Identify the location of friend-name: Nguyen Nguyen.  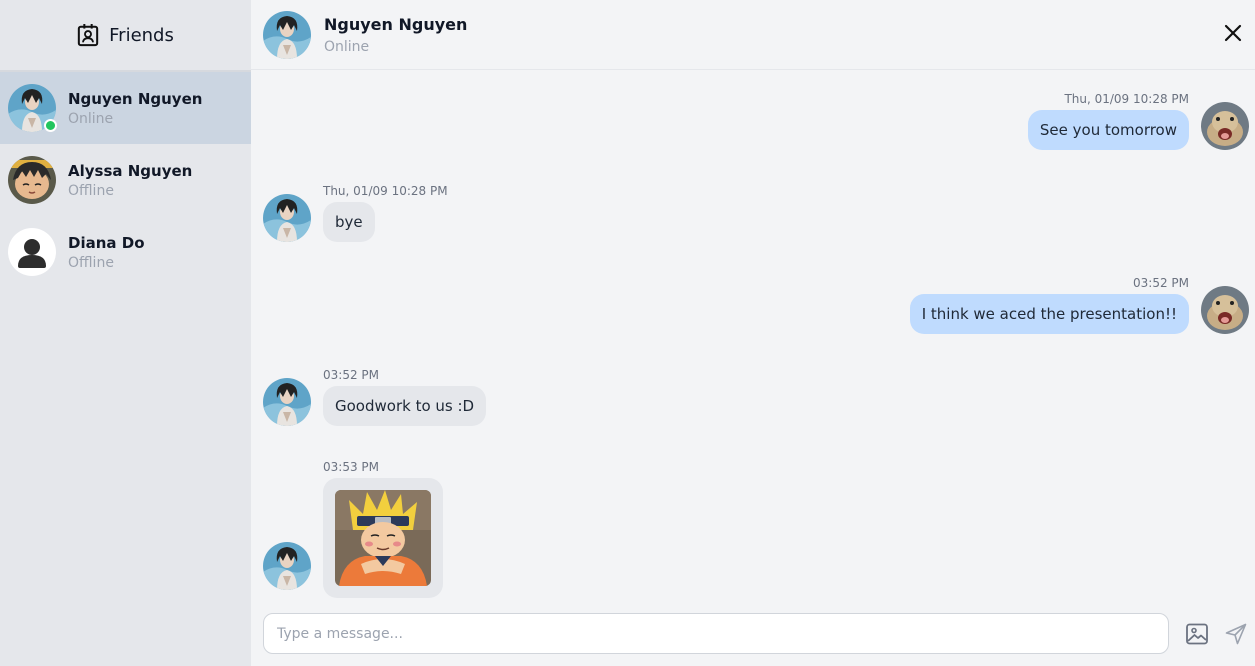
(135, 98).